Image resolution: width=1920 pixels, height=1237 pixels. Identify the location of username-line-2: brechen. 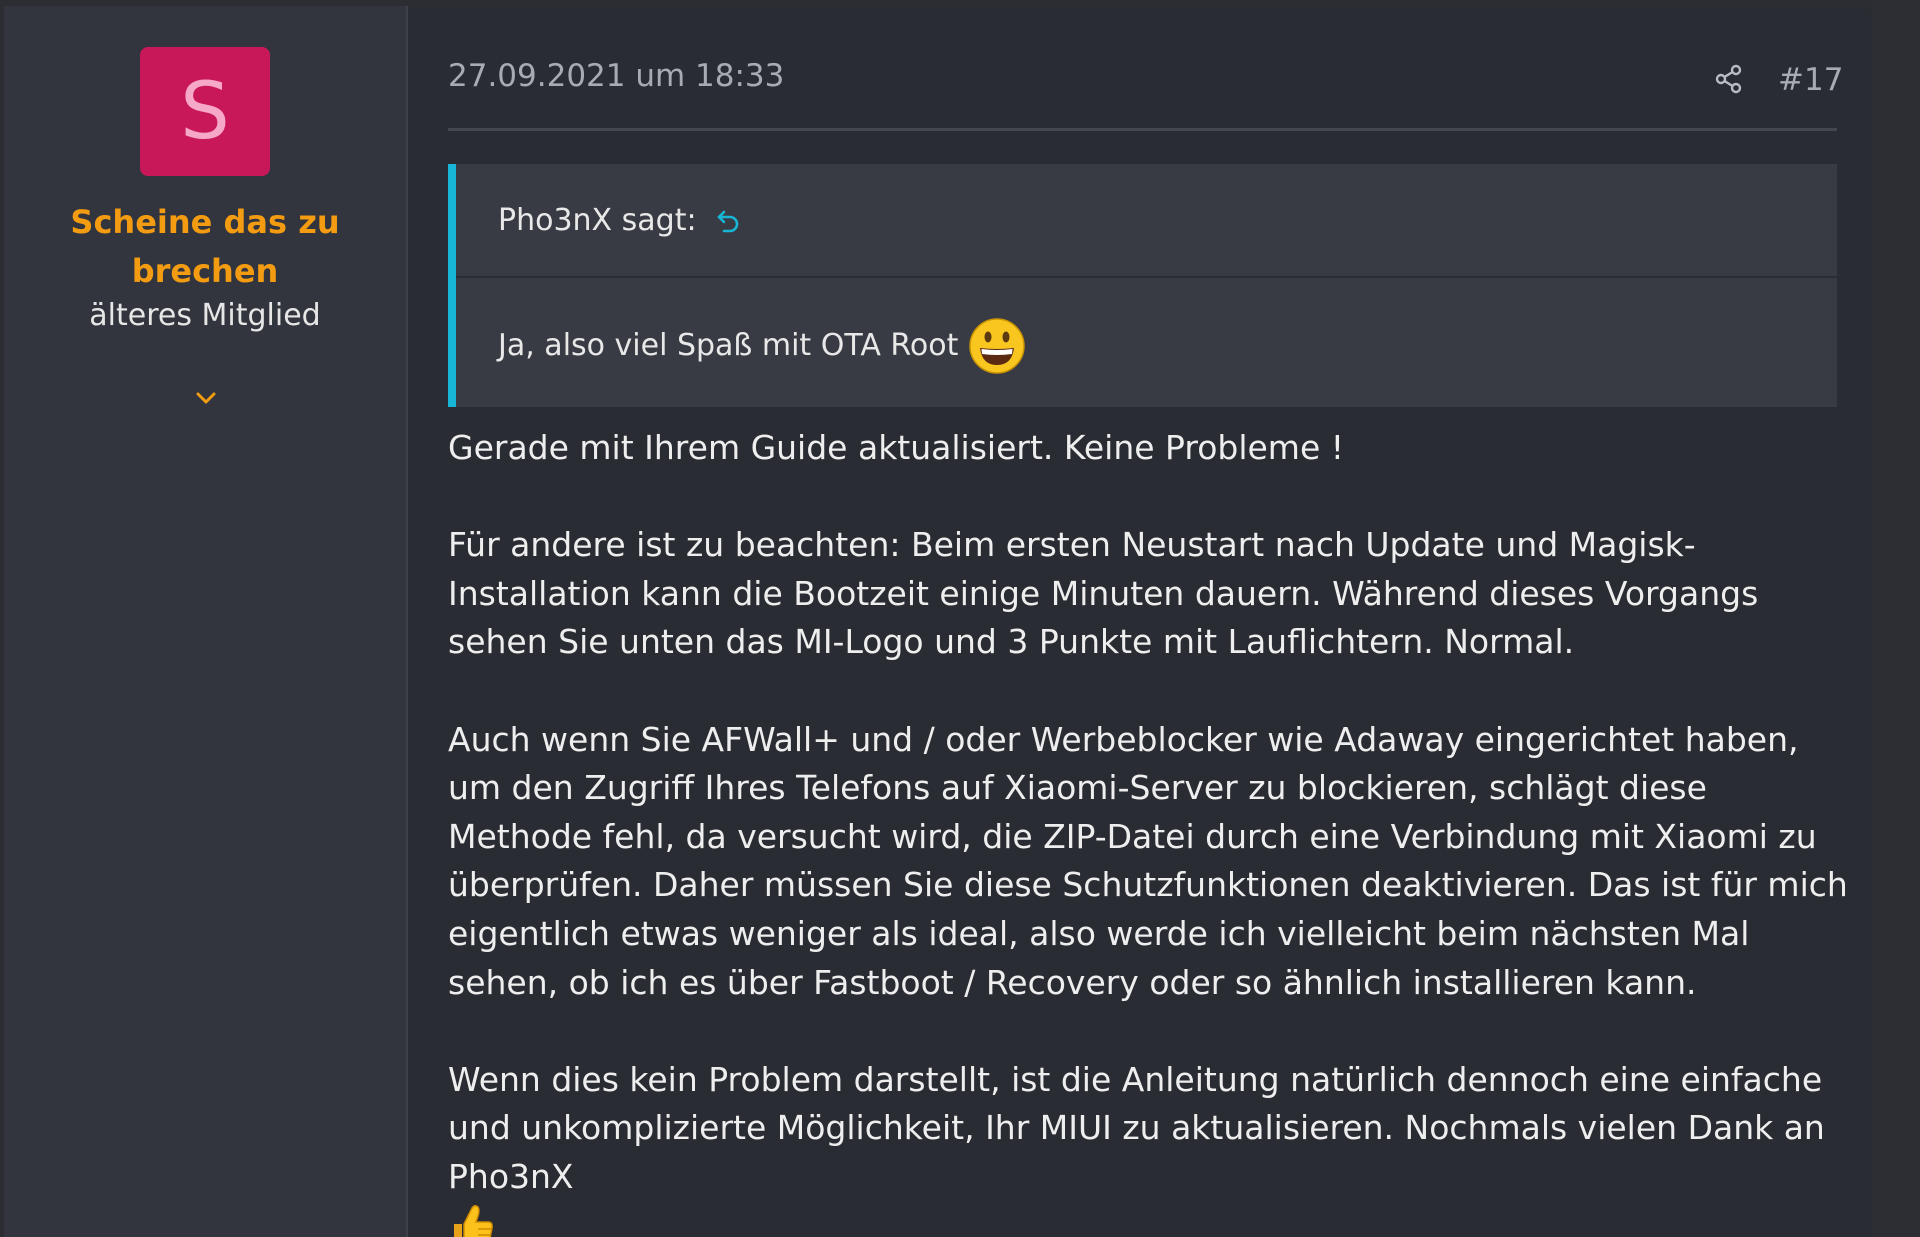
(205, 271).